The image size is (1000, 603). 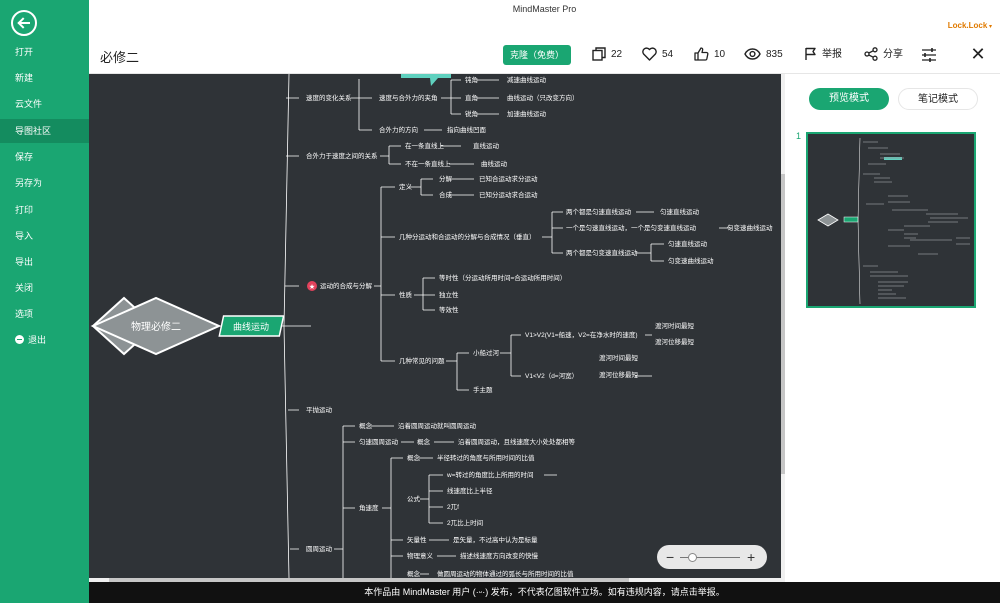 What do you see at coordinates (425, 145) in the screenshot?
I see `node-same-line: 在一条直线上` at bounding box center [425, 145].